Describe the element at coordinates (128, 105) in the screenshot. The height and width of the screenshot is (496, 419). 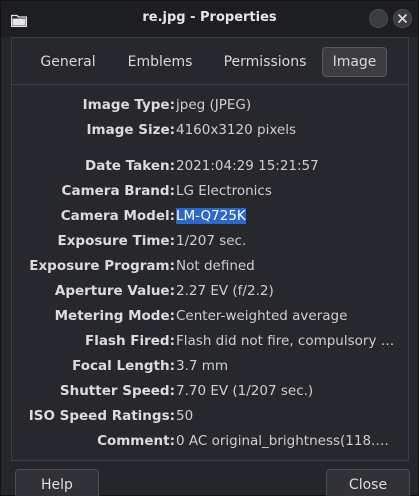
I see `label-image-type: Image Type:` at that location.